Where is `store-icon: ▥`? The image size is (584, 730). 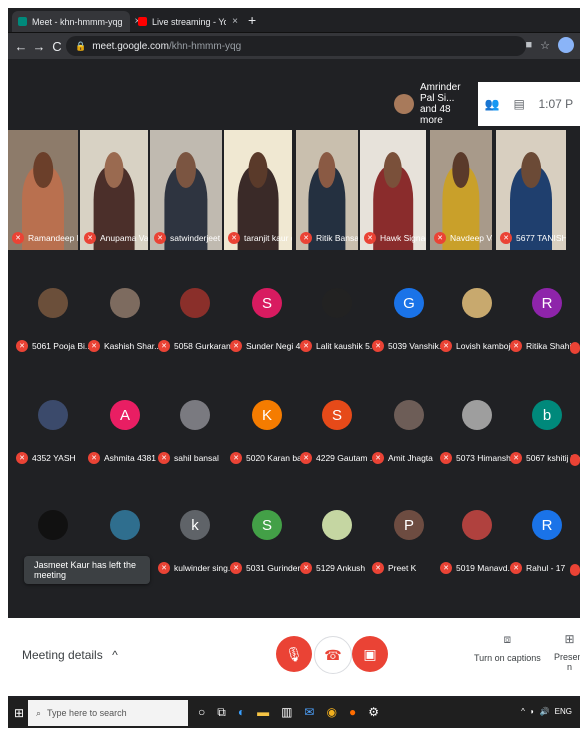 store-icon: ▥ is located at coordinates (286, 712).